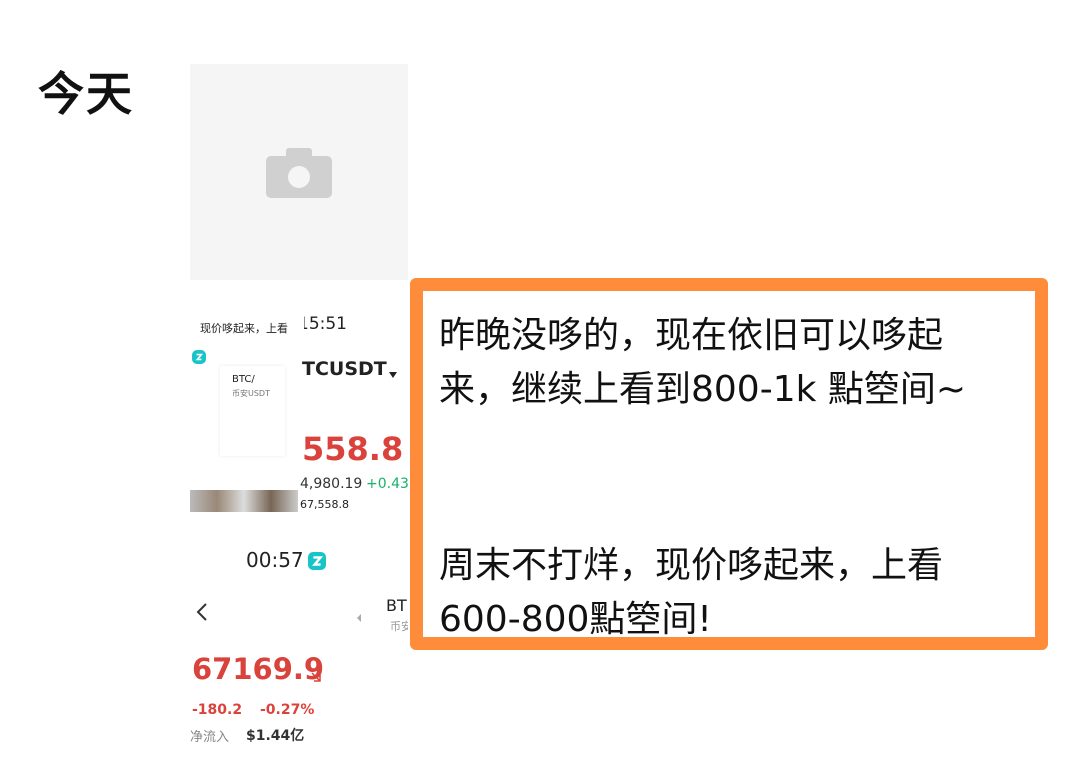 This screenshot has width=1080, height=779. What do you see at coordinates (252, 411) in the screenshot?
I see `side-panel: BTC/ 币安USDT` at bounding box center [252, 411].